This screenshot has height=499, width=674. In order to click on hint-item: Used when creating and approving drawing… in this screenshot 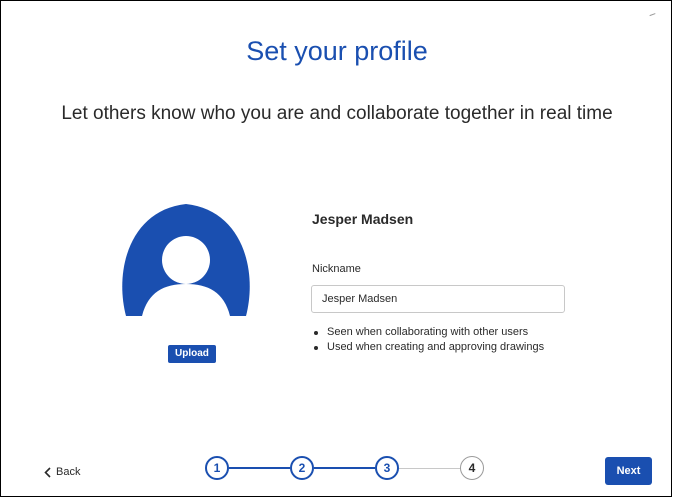, I will do `click(428, 347)`.